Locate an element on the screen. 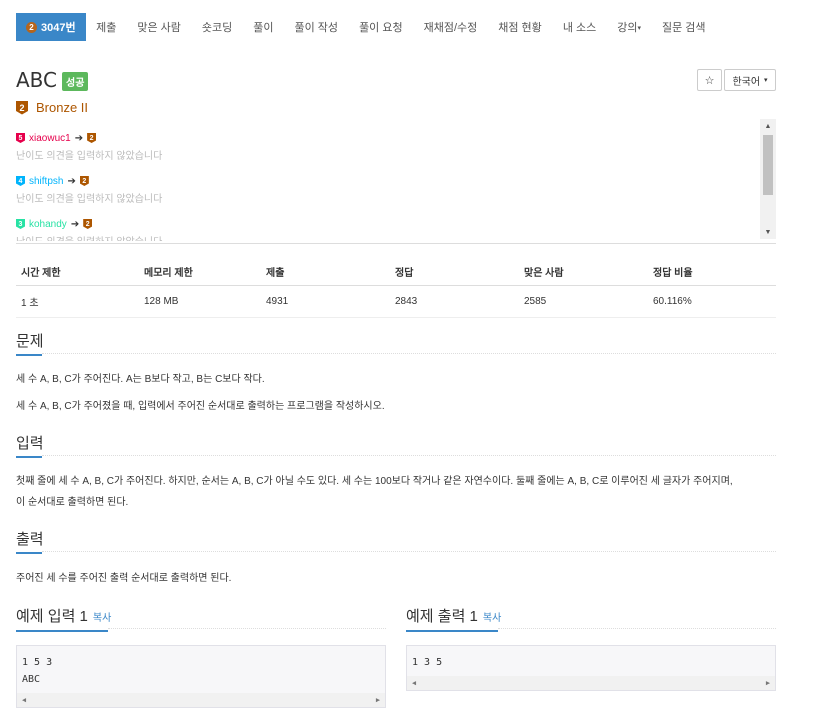  tab-my-source: 내 소스 is located at coordinates (579, 27).